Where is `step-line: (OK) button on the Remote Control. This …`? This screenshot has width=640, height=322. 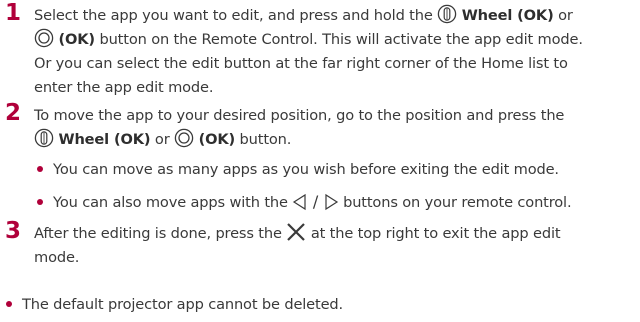
step-line: (OK) button on the Remote Control. This … is located at coordinates (336, 40).